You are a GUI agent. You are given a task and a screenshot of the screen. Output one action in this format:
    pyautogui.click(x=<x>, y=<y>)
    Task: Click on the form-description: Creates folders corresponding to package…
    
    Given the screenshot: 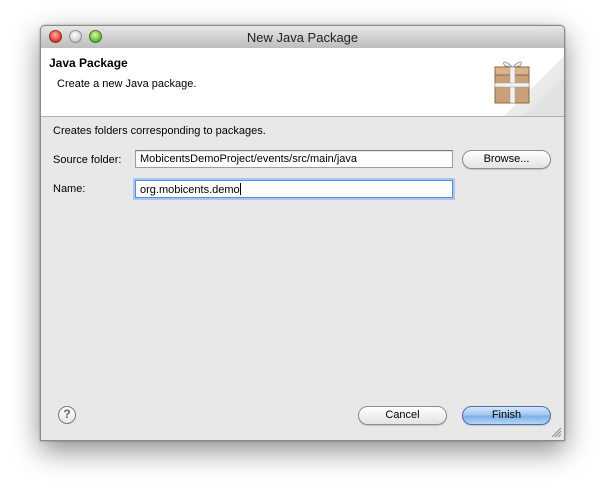 What is the action you would take?
    pyautogui.click(x=159, y=131)
    